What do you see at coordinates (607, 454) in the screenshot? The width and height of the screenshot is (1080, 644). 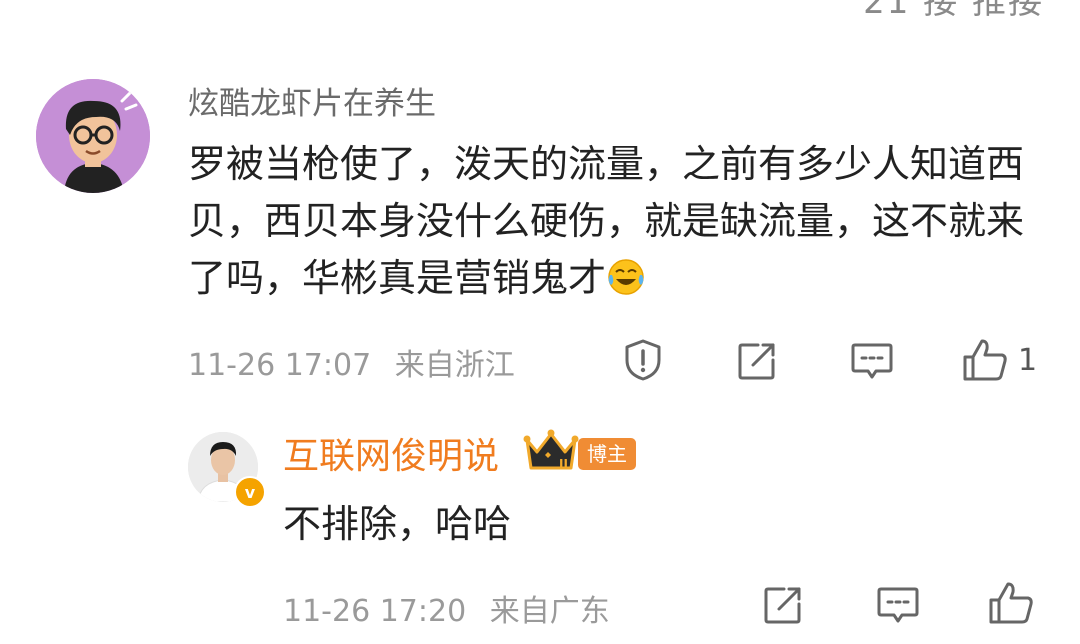 I see `blogger-badge: 博主` at bounding box center [607, 454].